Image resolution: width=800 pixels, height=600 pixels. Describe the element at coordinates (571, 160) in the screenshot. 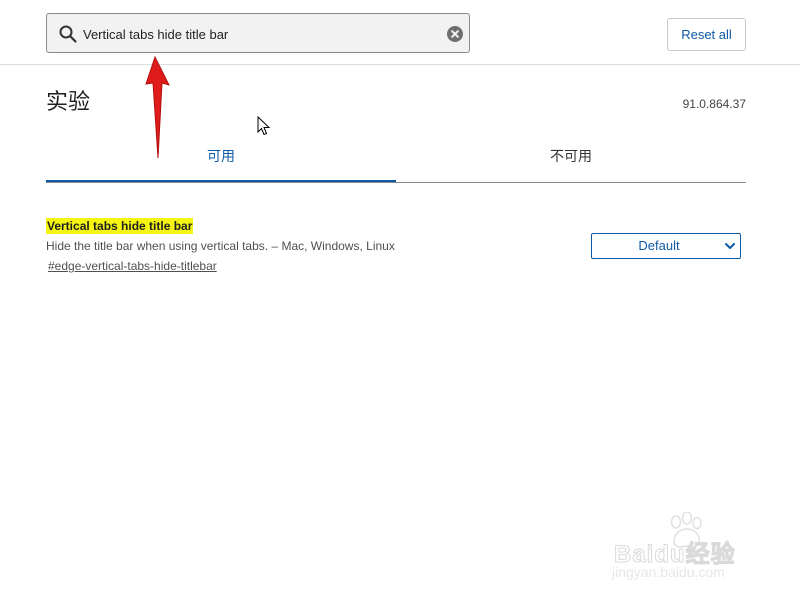

I see `tab-unavailable: 不可用` at that location.